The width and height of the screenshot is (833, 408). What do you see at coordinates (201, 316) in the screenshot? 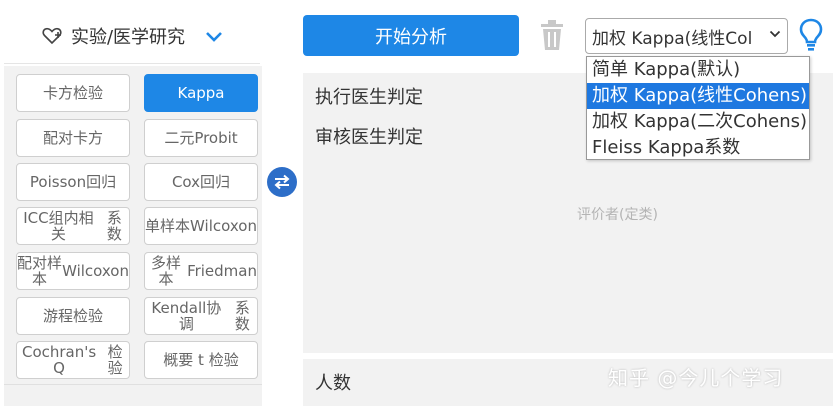
I see `method-button: Kendall协调 系数` at bounding box center [201, 316].